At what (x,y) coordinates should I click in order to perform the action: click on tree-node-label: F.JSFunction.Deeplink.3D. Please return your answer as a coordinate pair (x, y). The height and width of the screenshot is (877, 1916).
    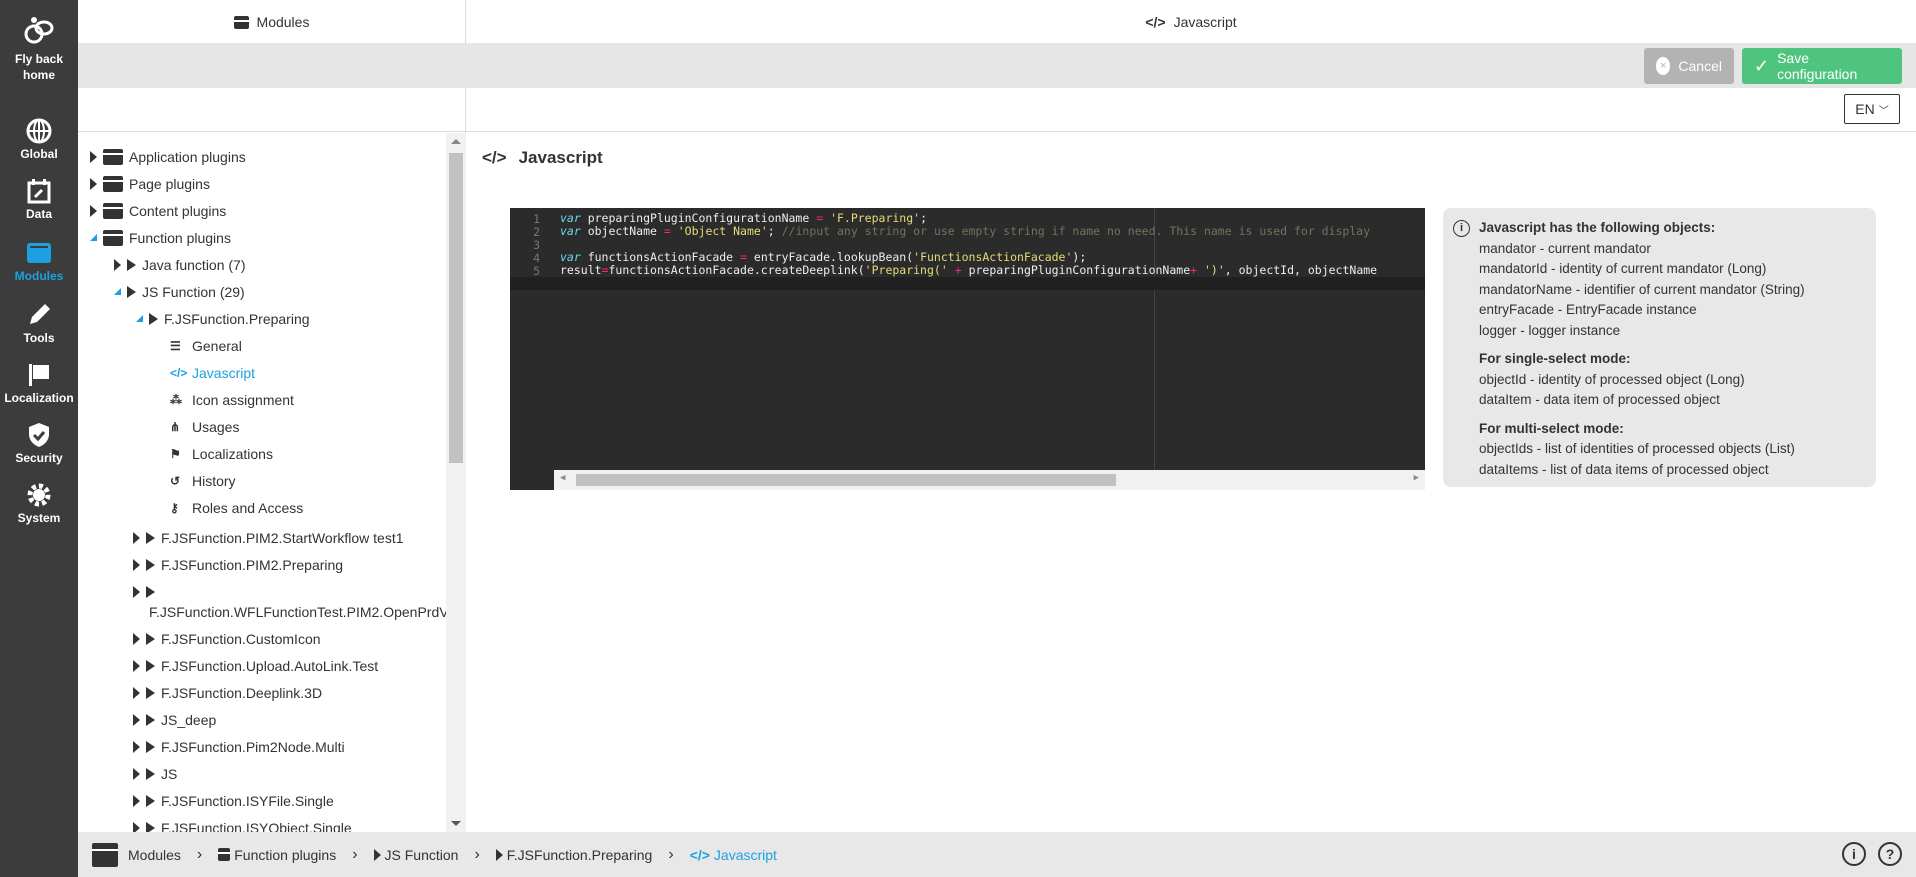
    Looking at the image, I should click on (242, 692).